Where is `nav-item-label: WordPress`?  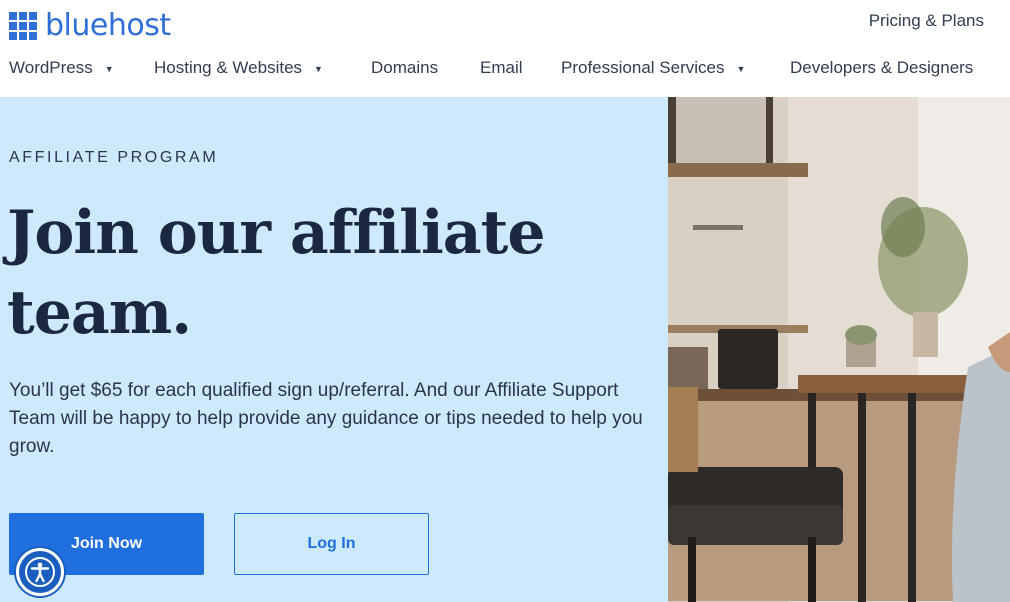
nav-item-label: WordPress is located at coordinates (51, 67).